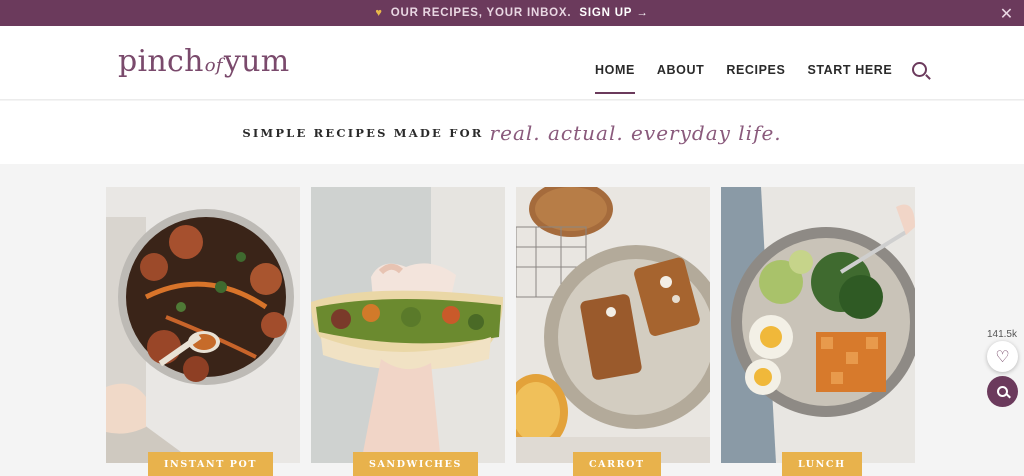 The height and width of the screenshot is (476, 1024). Describe the element at coordinates (818, 325) in the screenshot. I see `lunch-photo` at that location.